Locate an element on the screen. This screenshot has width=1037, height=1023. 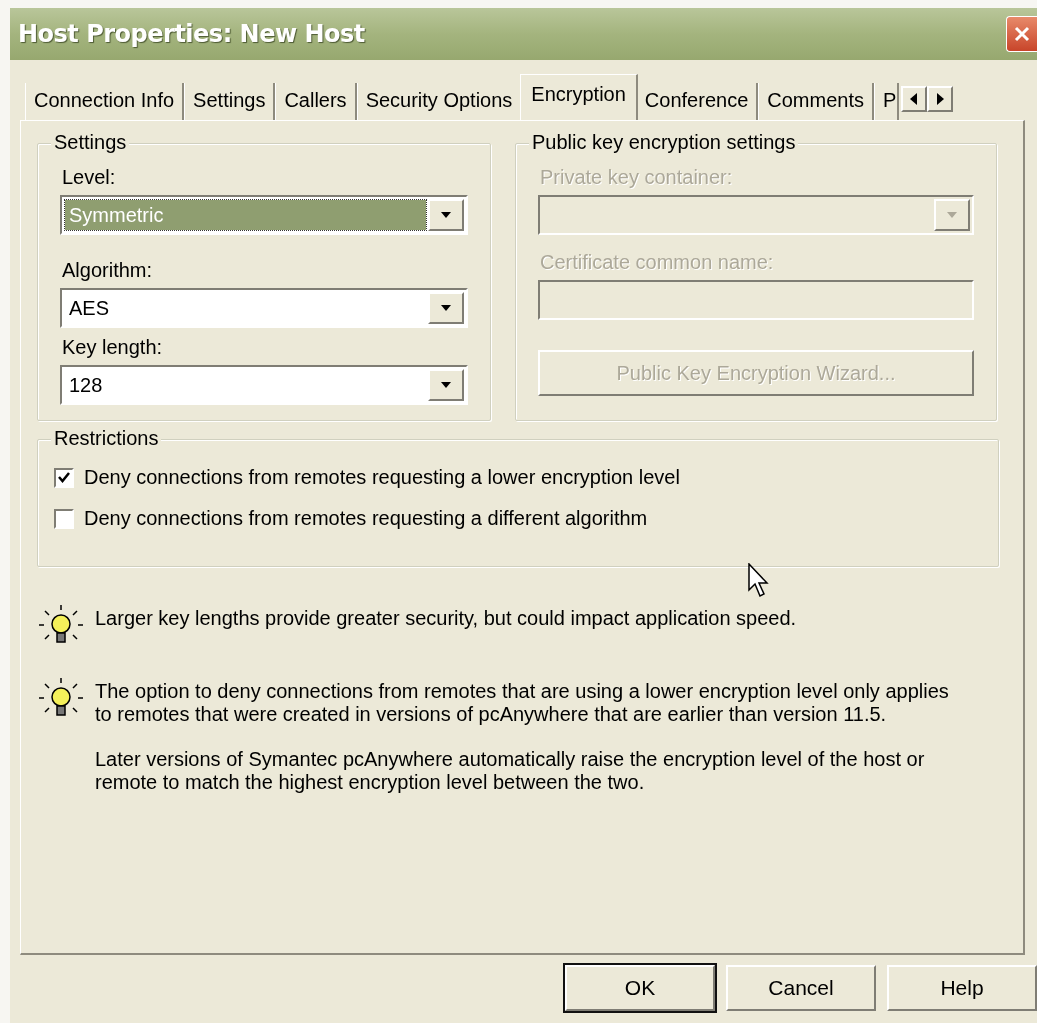
dropdown: 128 is located at coordinates (264, 385).